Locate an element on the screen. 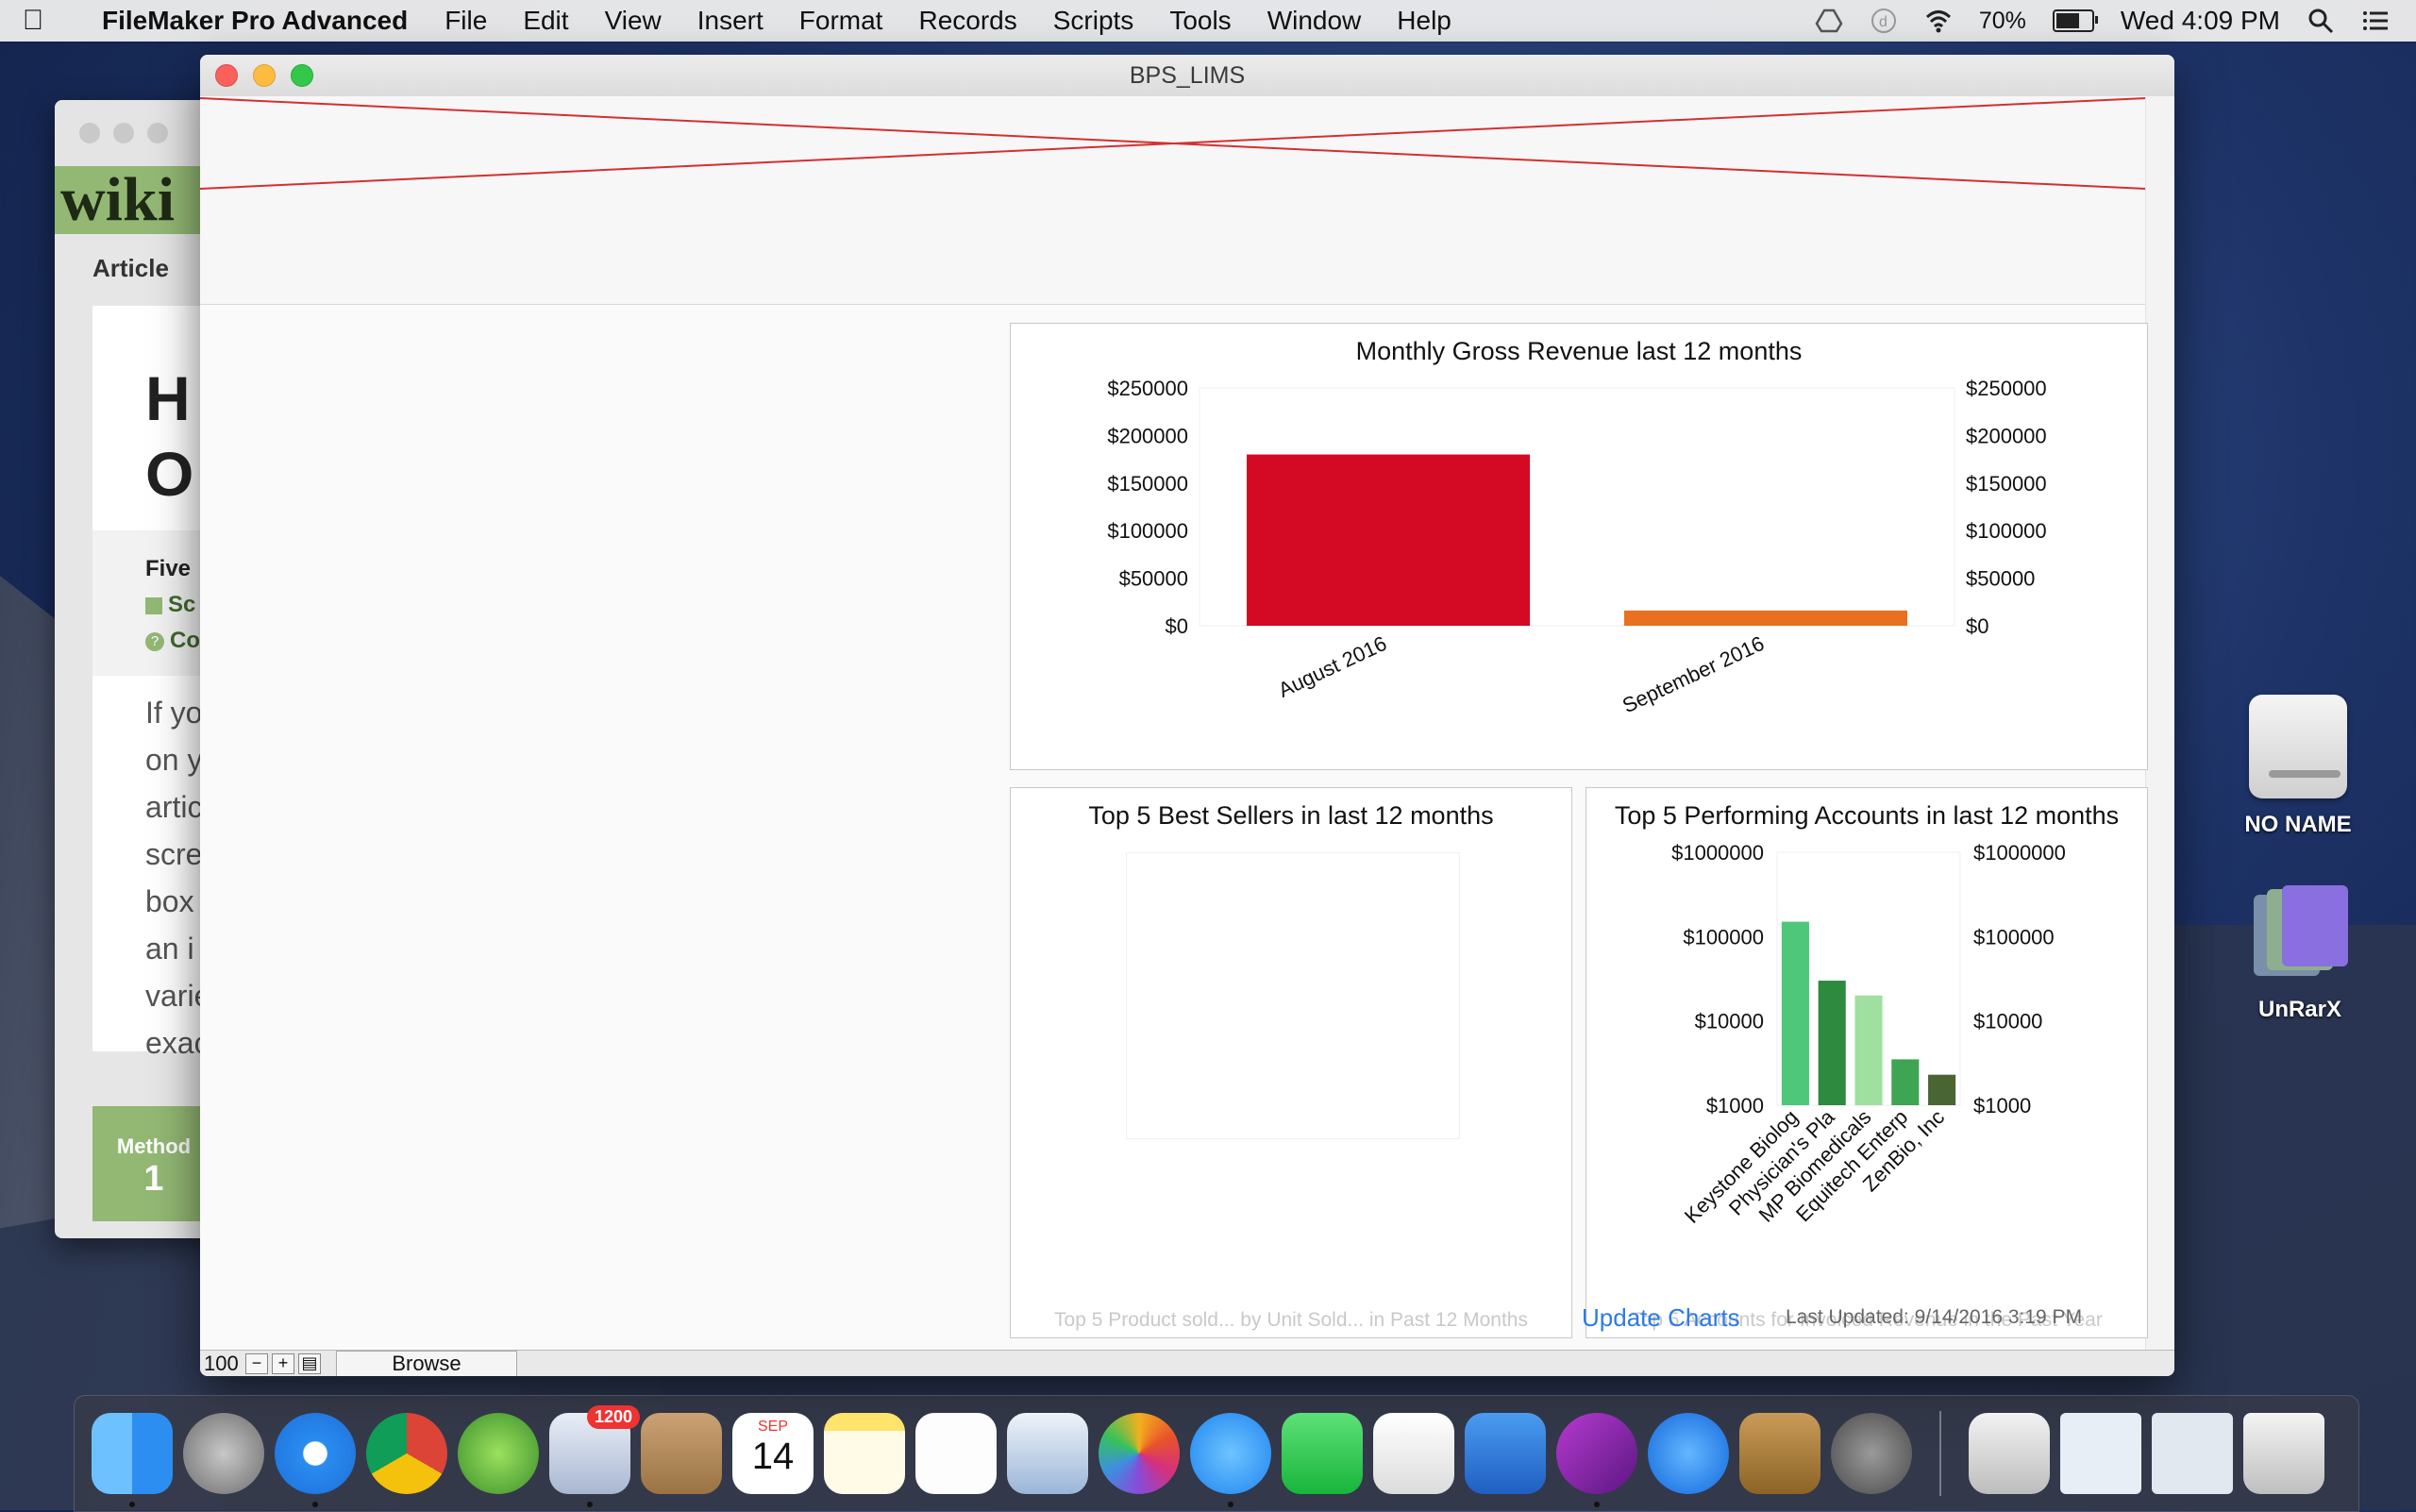  menu-file: File is located at coordinates (466, 21).